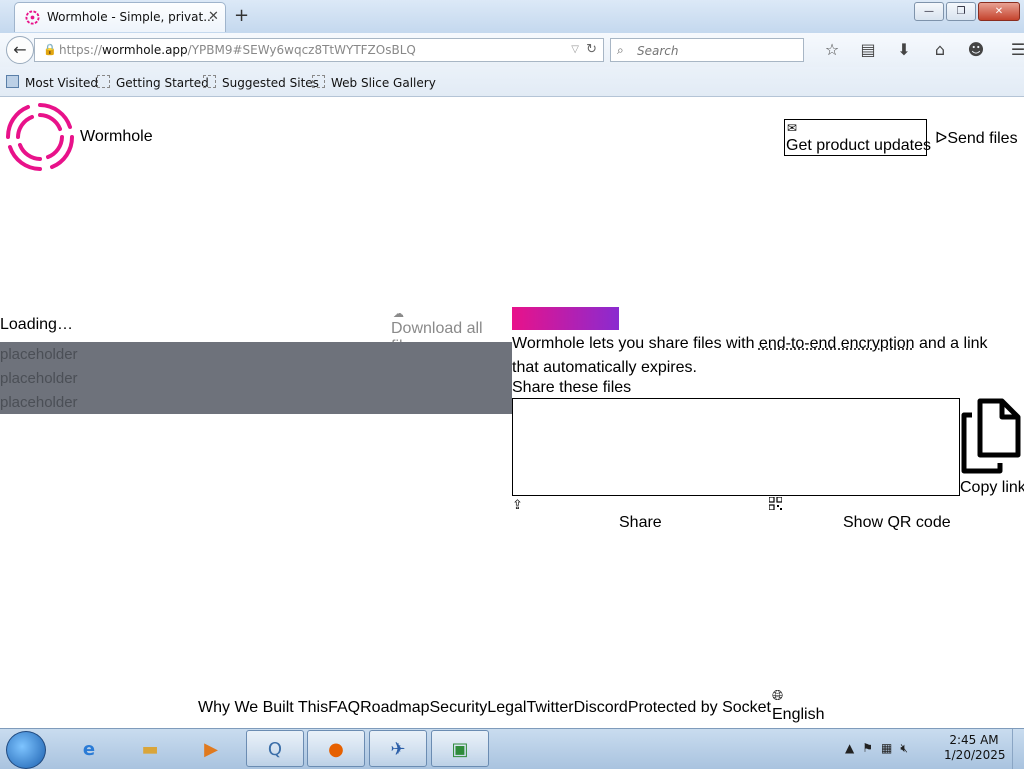  Describe the element at coordinates (565, 318) in the screenshot. I see `gradient-banner` at that location.